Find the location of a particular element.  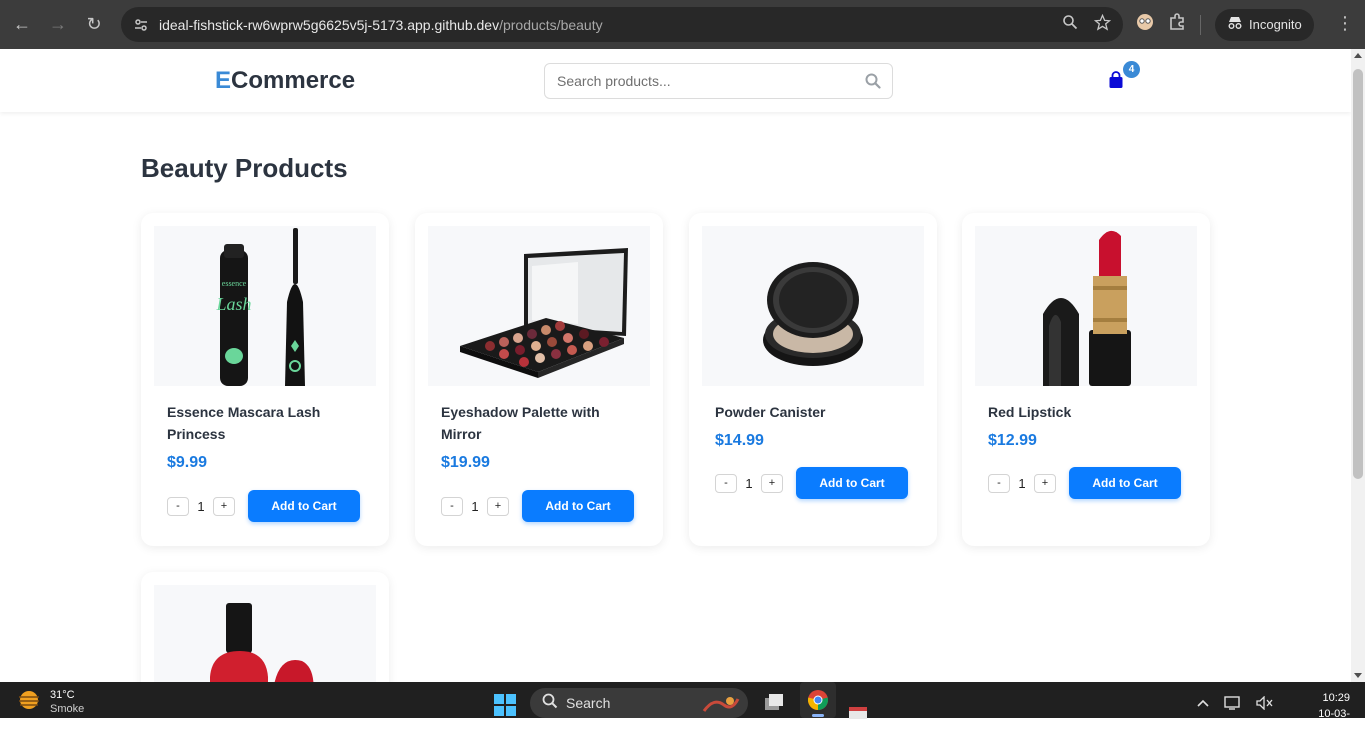

taskbar-search: Search is located at coordinates (639, 703).